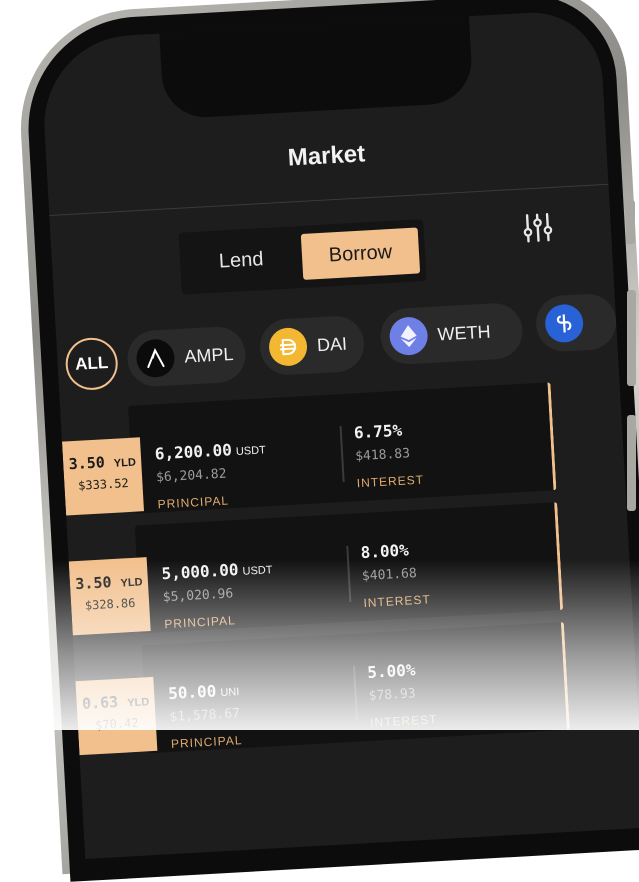 The height and width of the screenshot is (882, 639). What do you see at coordinates (199, 572) in the screenshot?
I see `principal-amount: 5,000.00` at bounding box center [199, 572].